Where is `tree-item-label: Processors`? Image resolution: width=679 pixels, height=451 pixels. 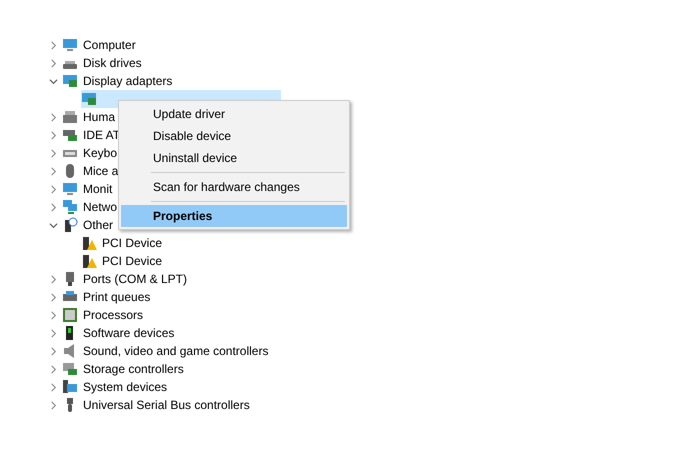
tree-item-label: Processors is located at coordinates (113, 315).